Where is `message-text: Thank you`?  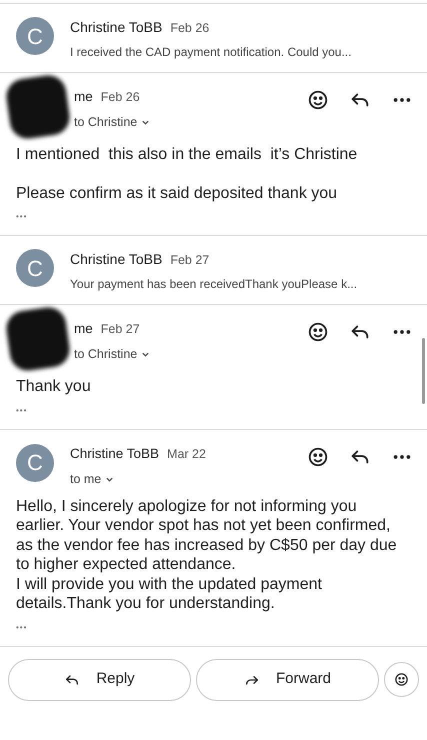 message-text: Thank you is located at coordinates (54, 386).